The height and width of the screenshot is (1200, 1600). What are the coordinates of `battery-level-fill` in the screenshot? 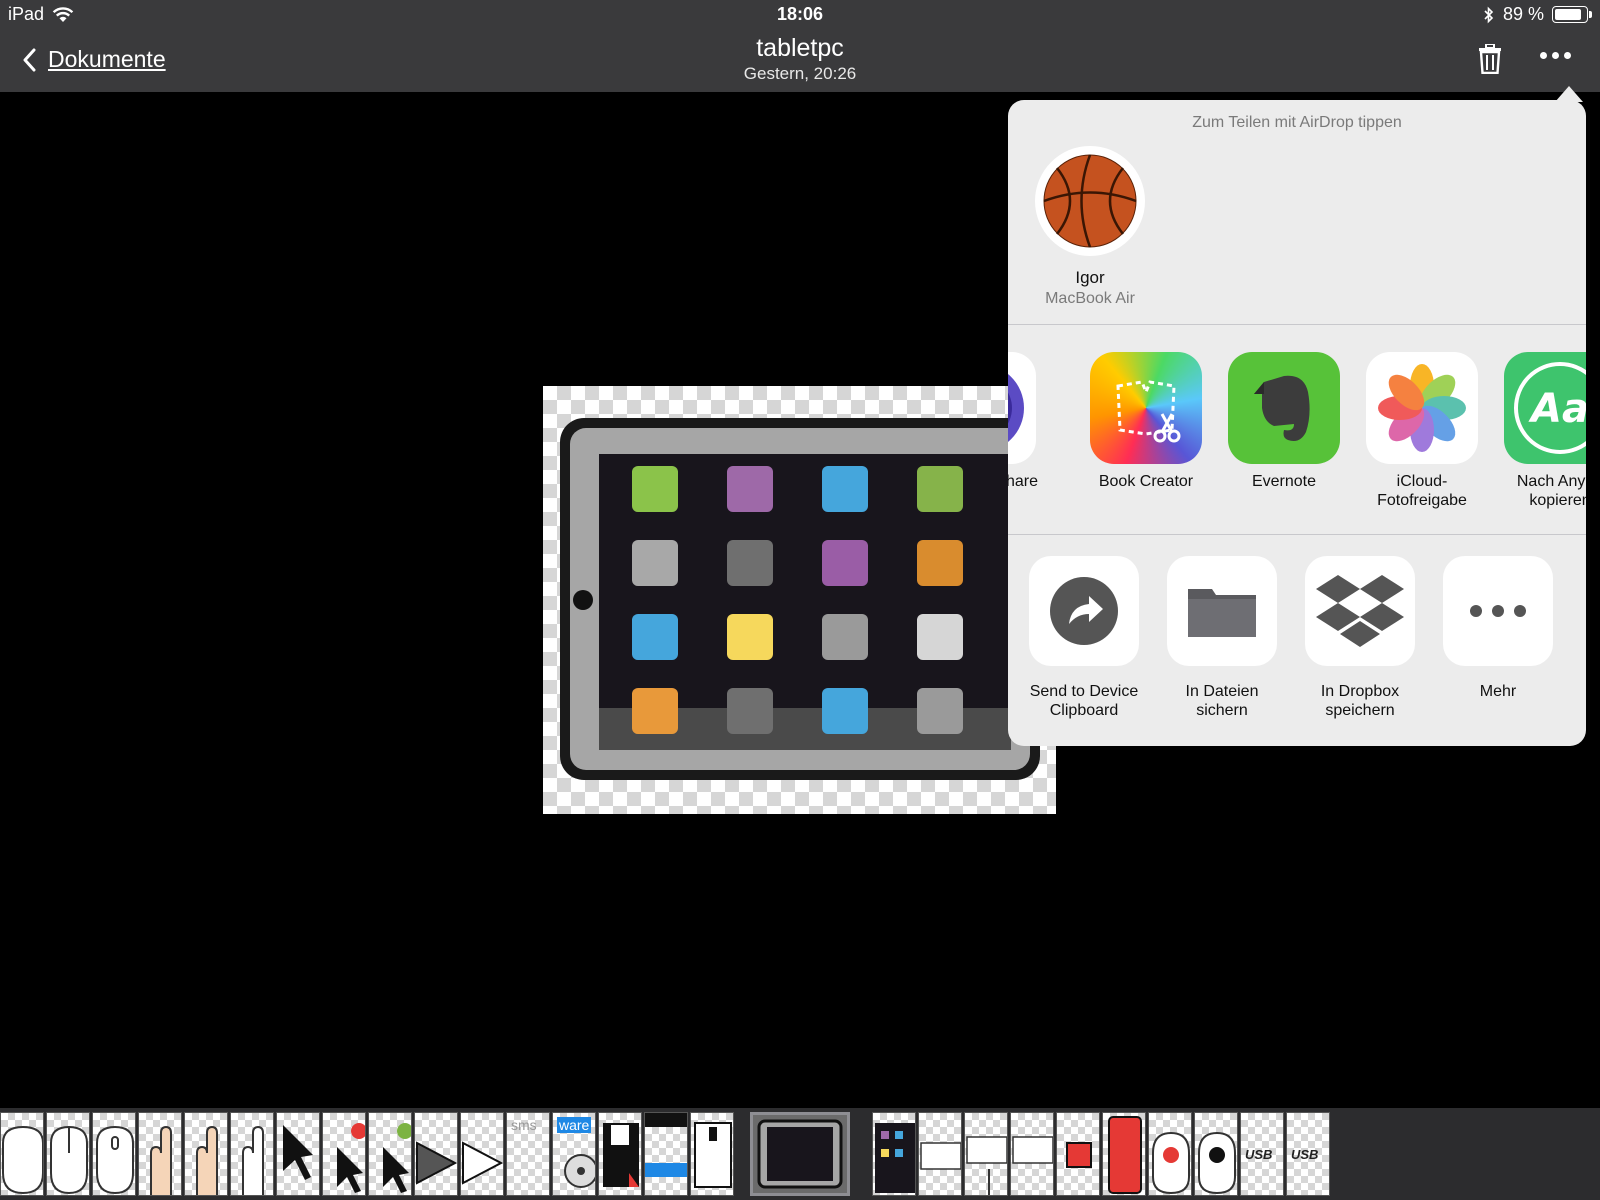 It's located at (1568, 14).